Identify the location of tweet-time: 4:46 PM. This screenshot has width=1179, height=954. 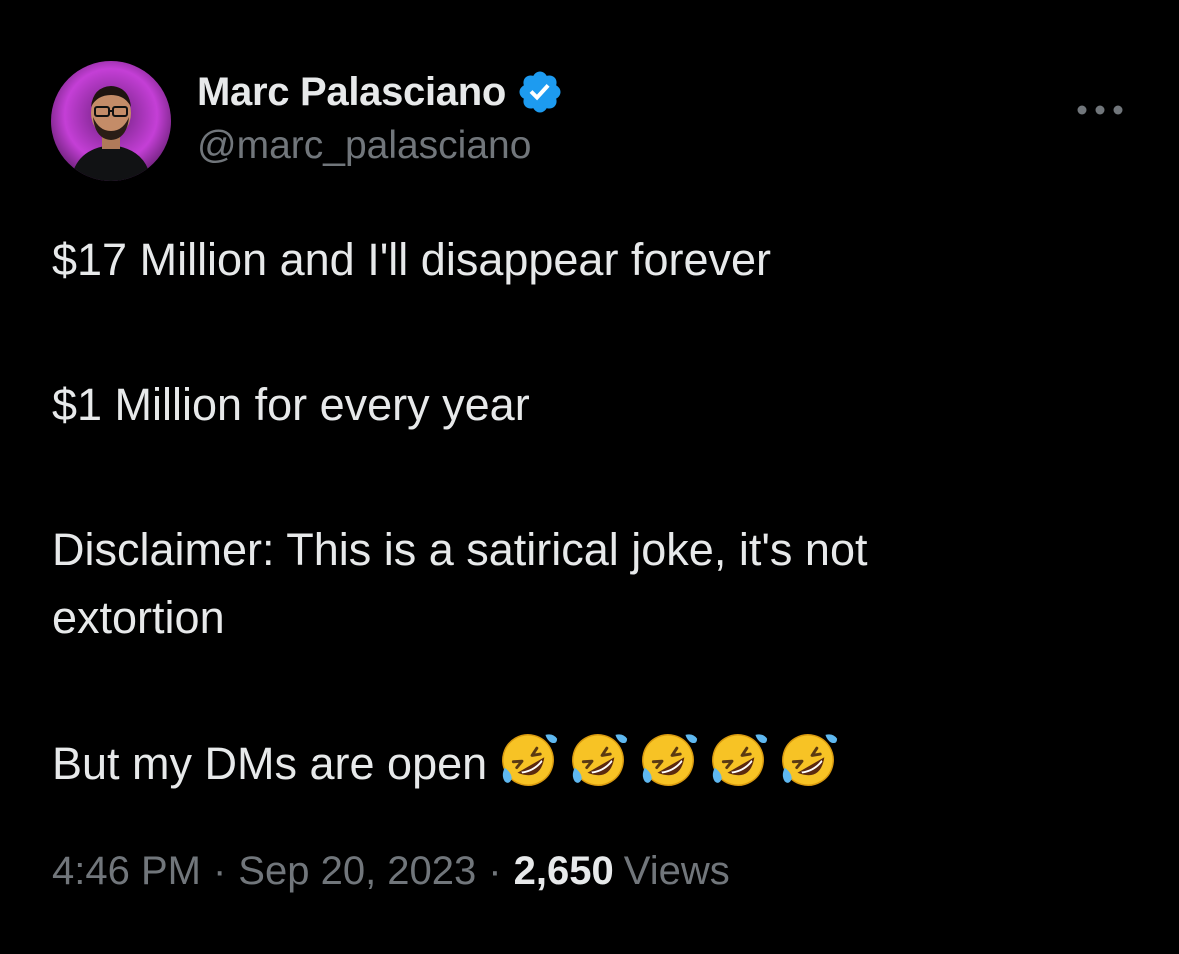
(126, 871).